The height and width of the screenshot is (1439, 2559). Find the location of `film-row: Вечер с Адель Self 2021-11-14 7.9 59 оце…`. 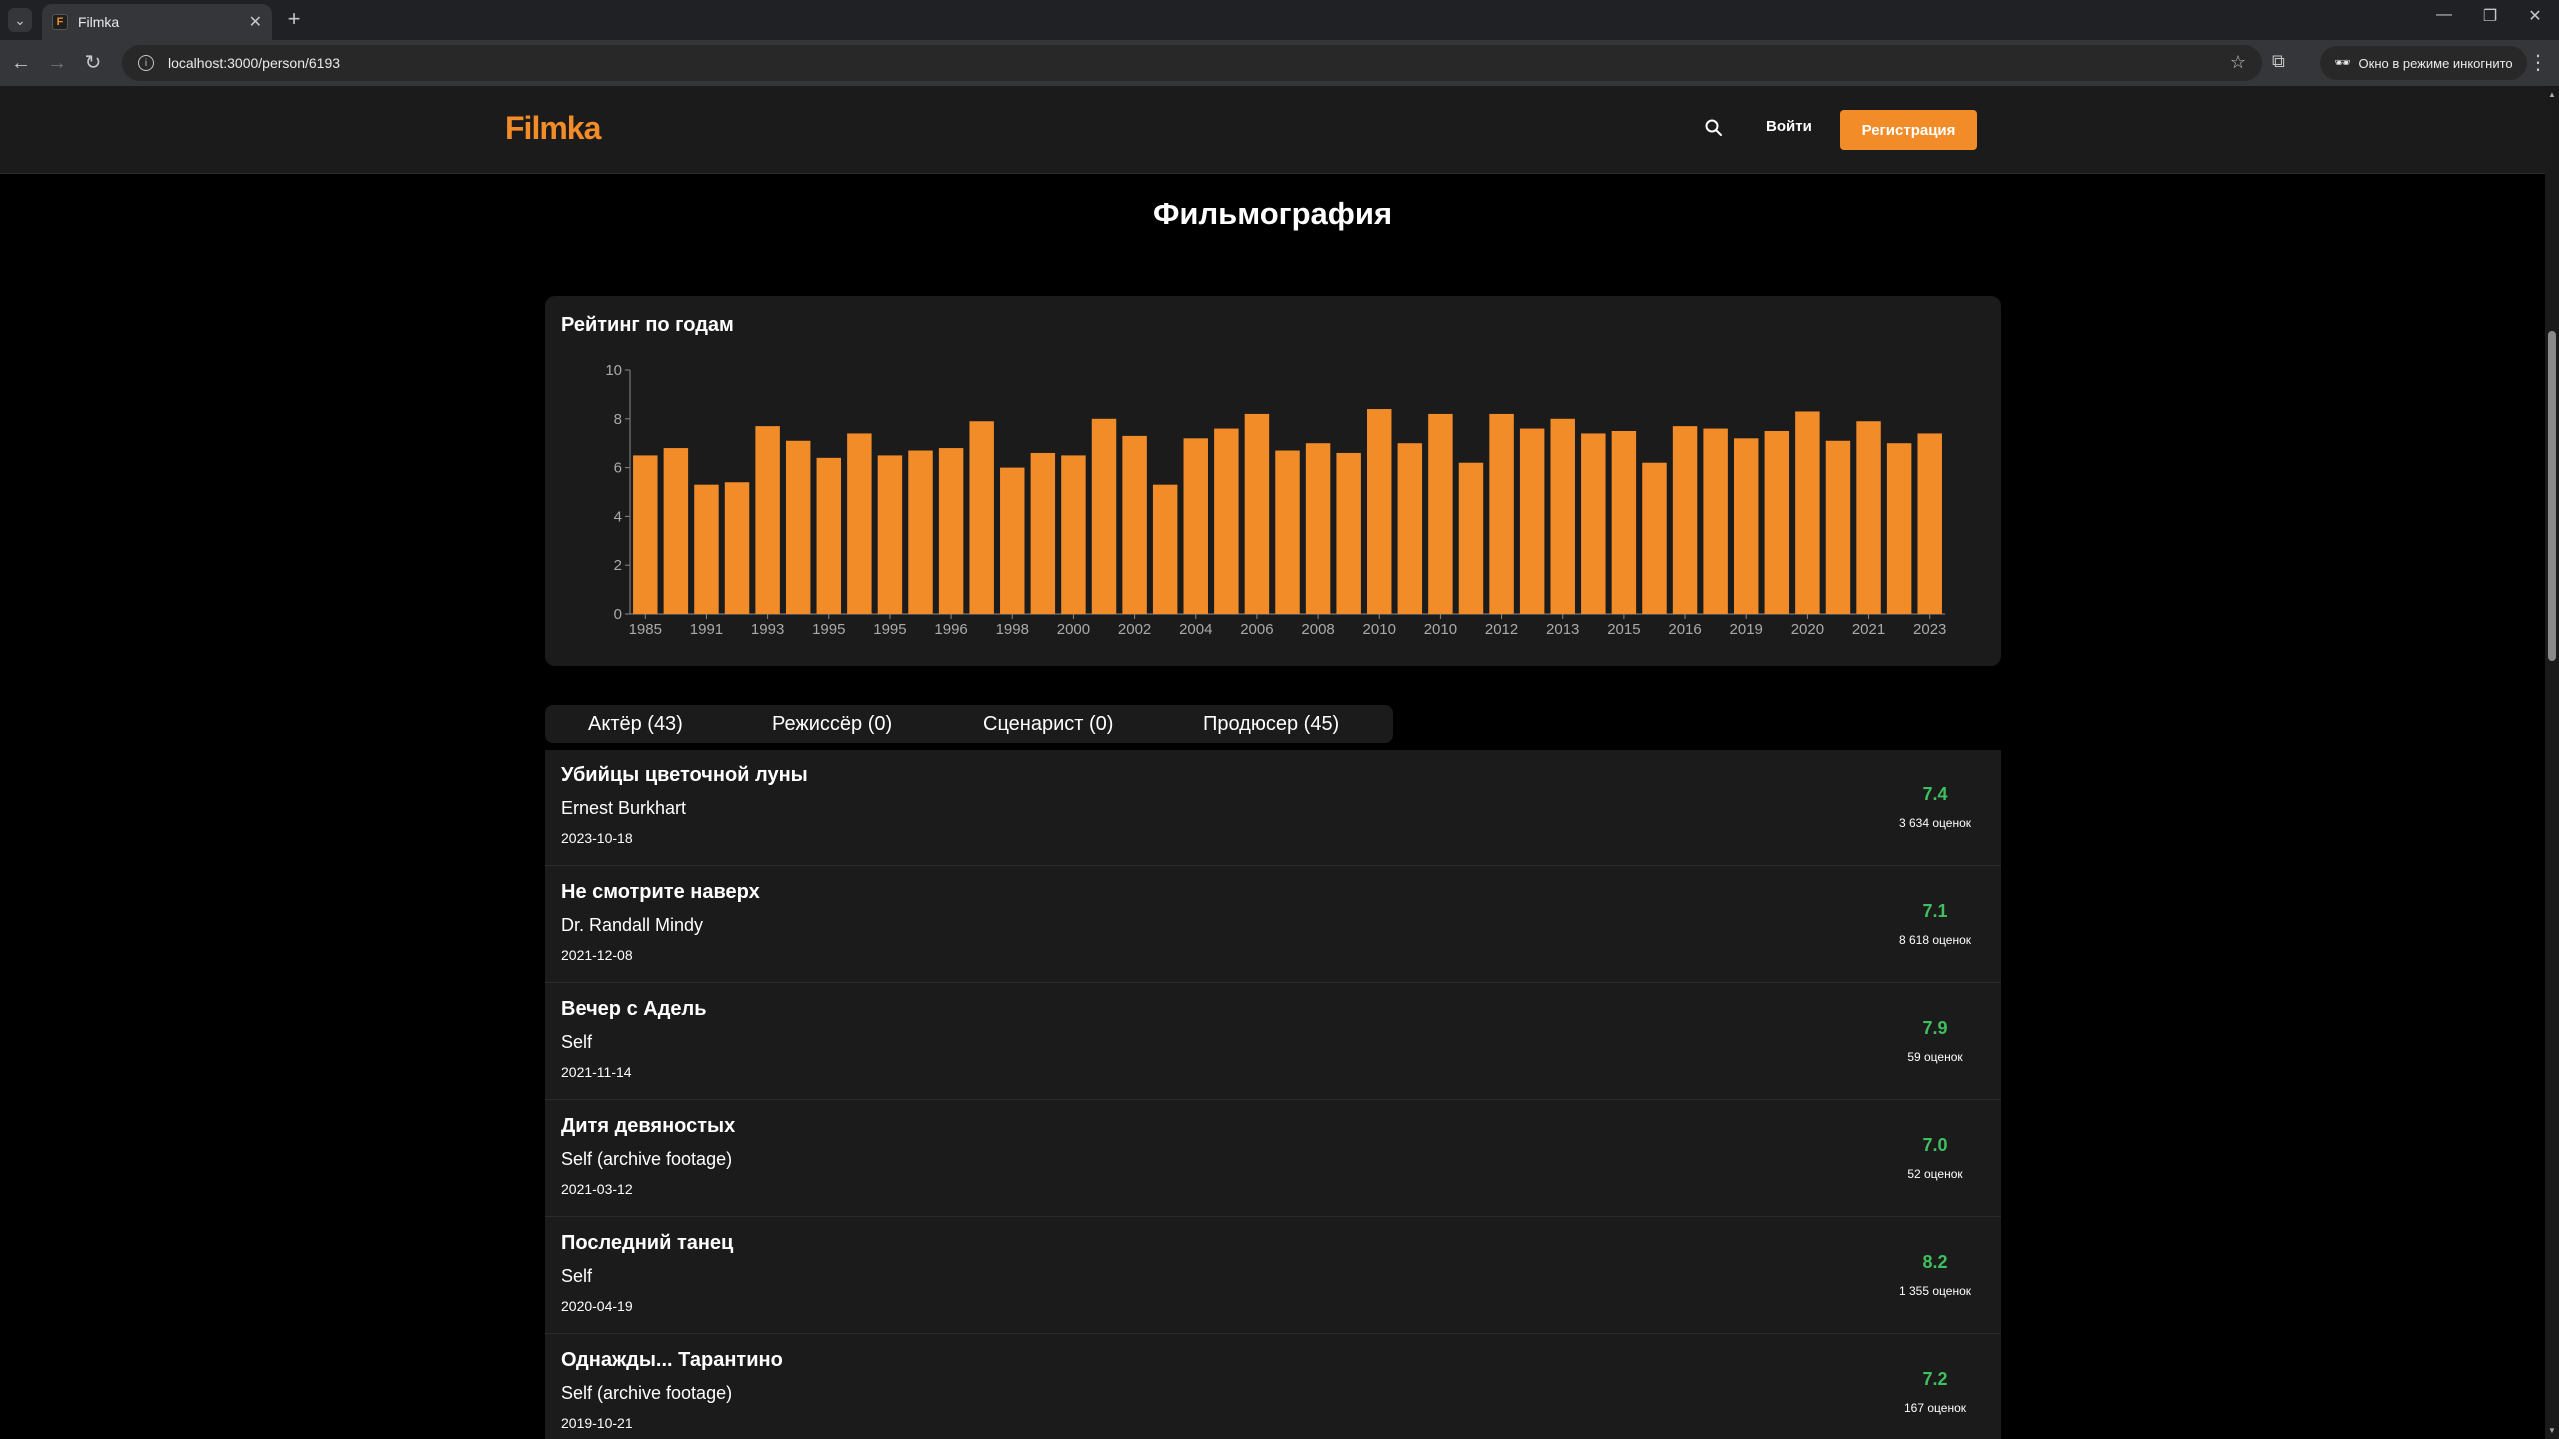

film-row: Вечер с Адель Self 2021-11-14 7.9 59 оце… is located at coordinates (1273, 1042).